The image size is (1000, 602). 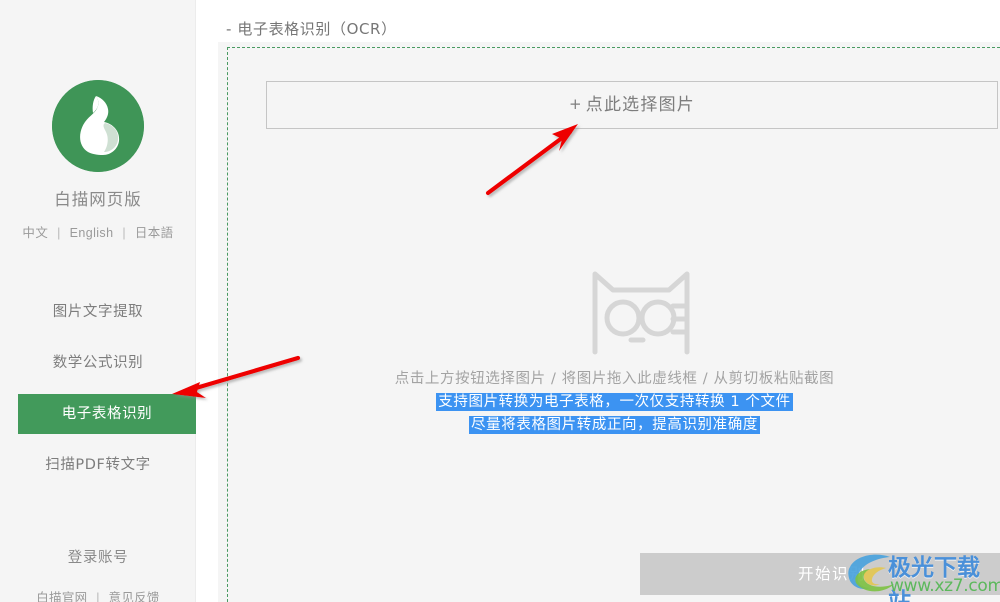 I want to click on hint-line-2-text: 支持图片转换为电子表格，一次仅支持转换 1 个文件, so click(x=614, y=402).